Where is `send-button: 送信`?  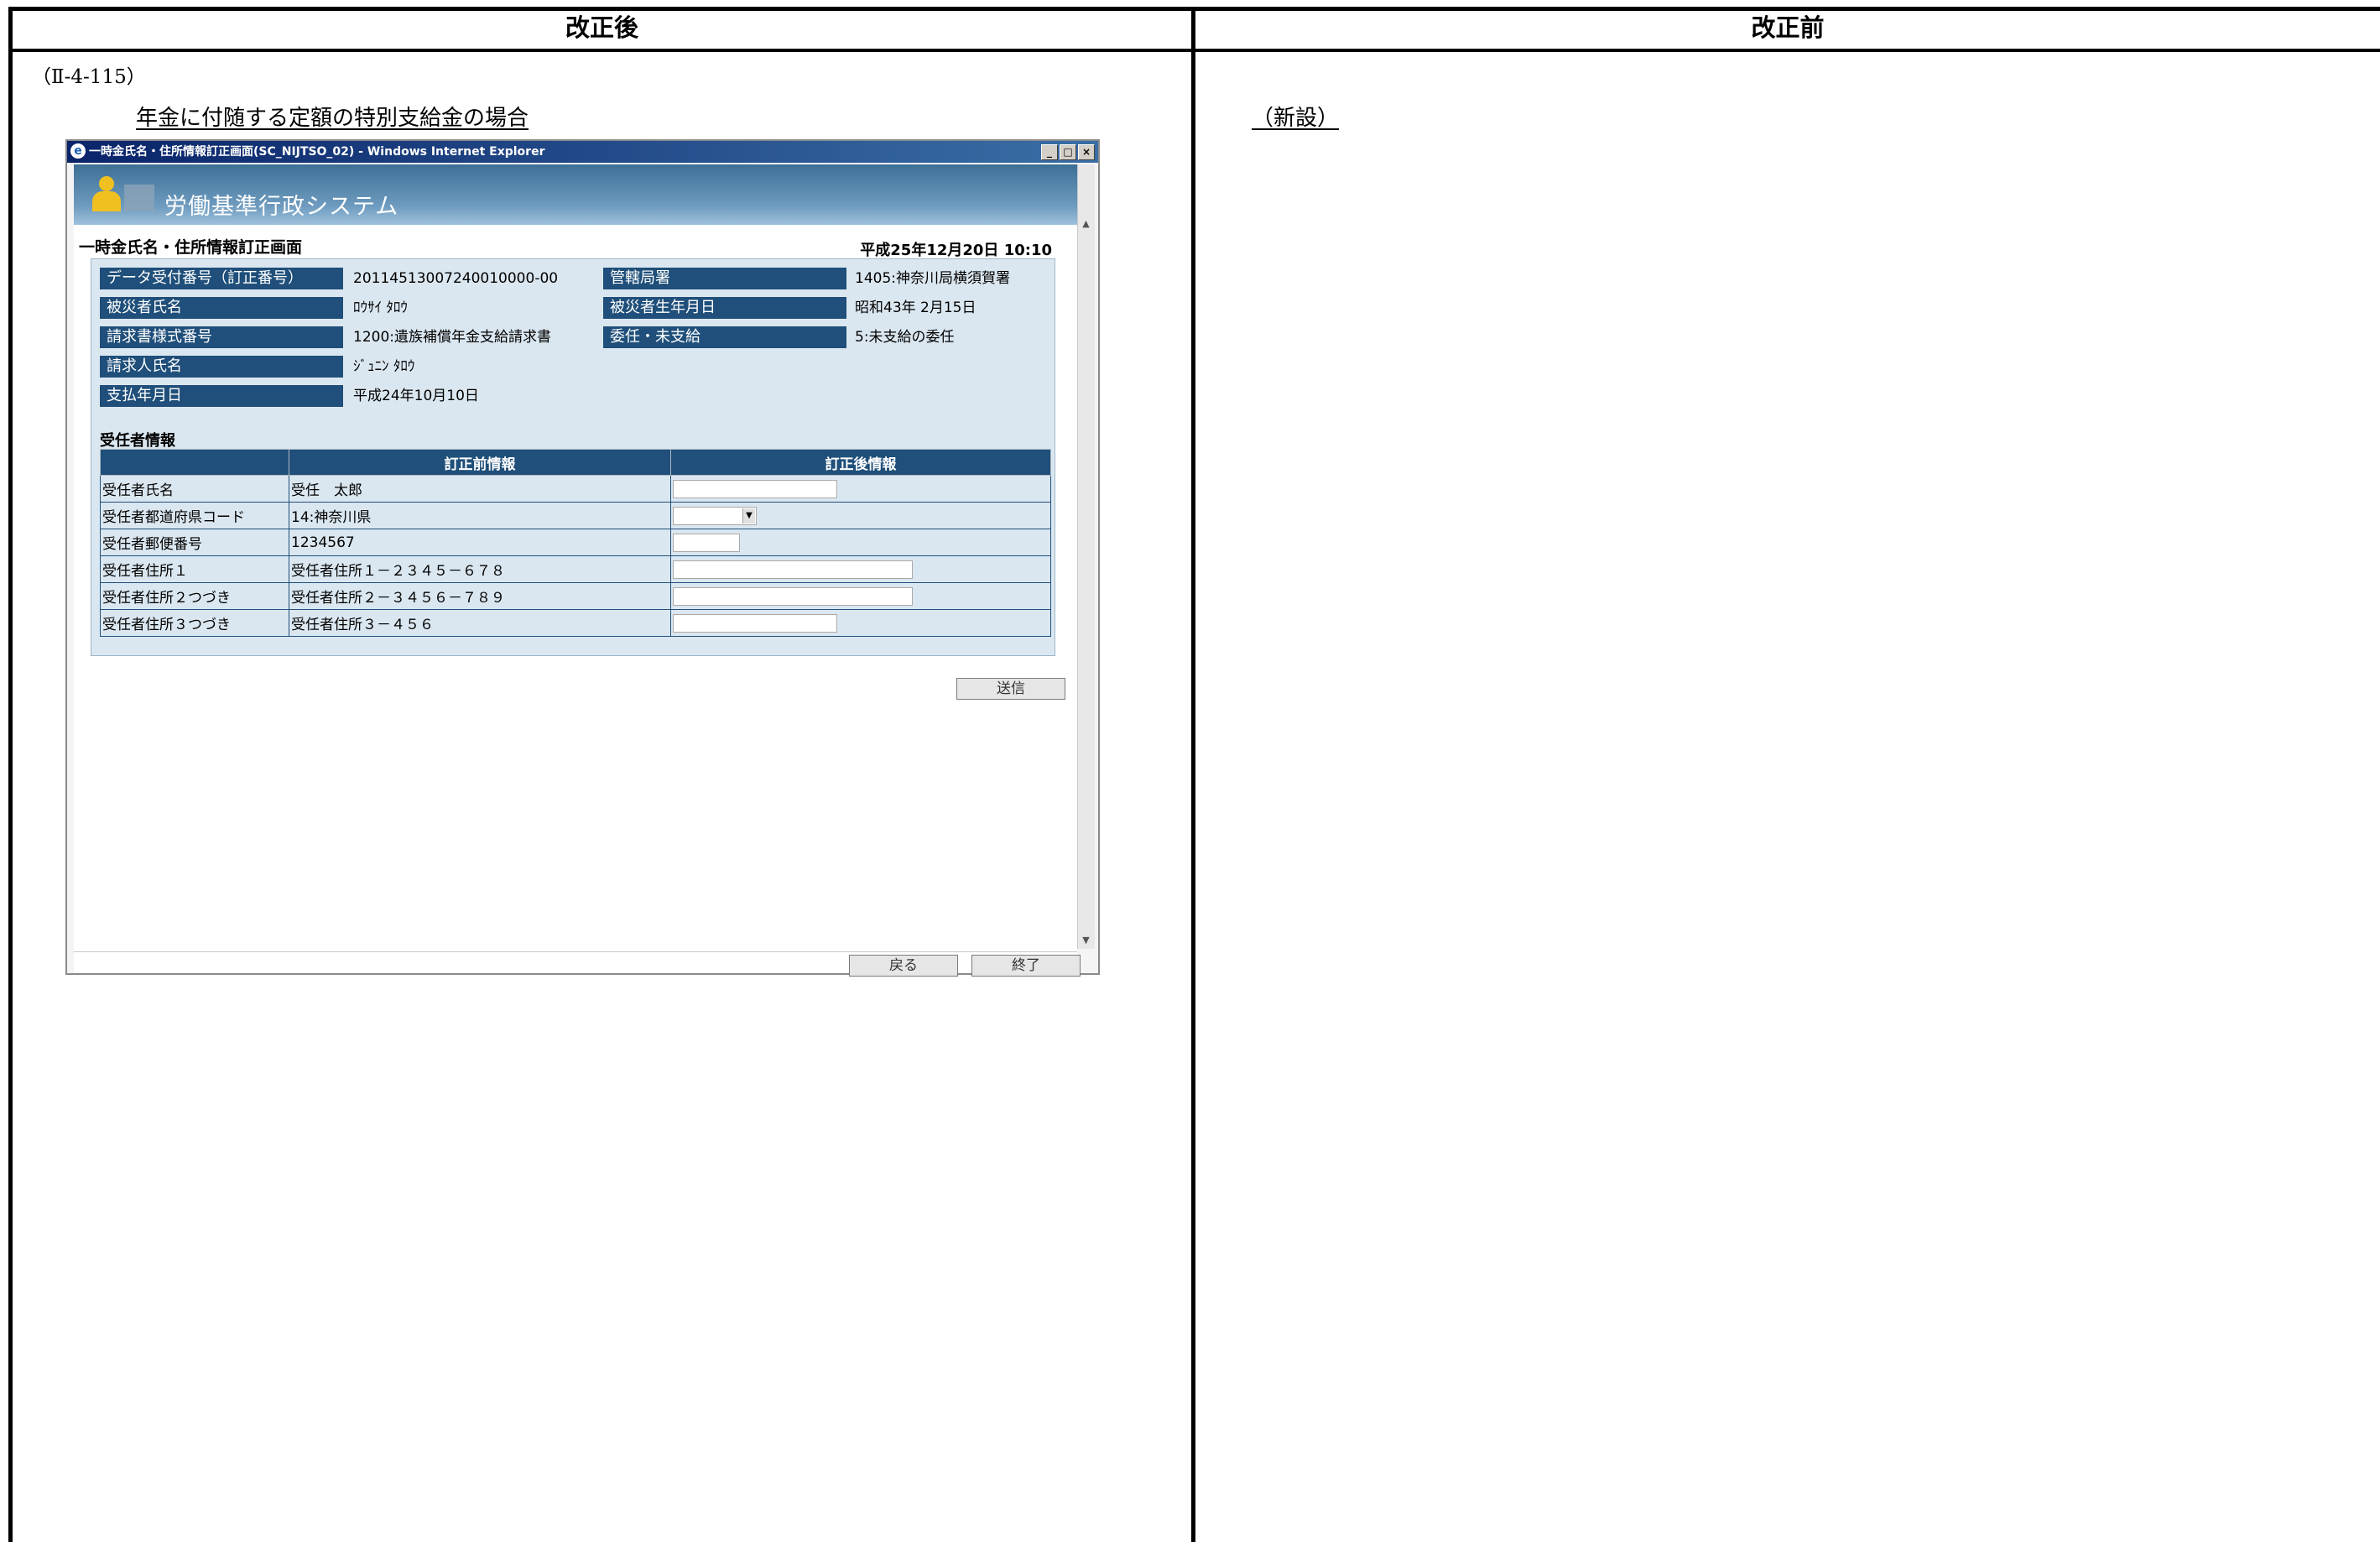
send-button: 送信 is located at coordinates (1010, 689).